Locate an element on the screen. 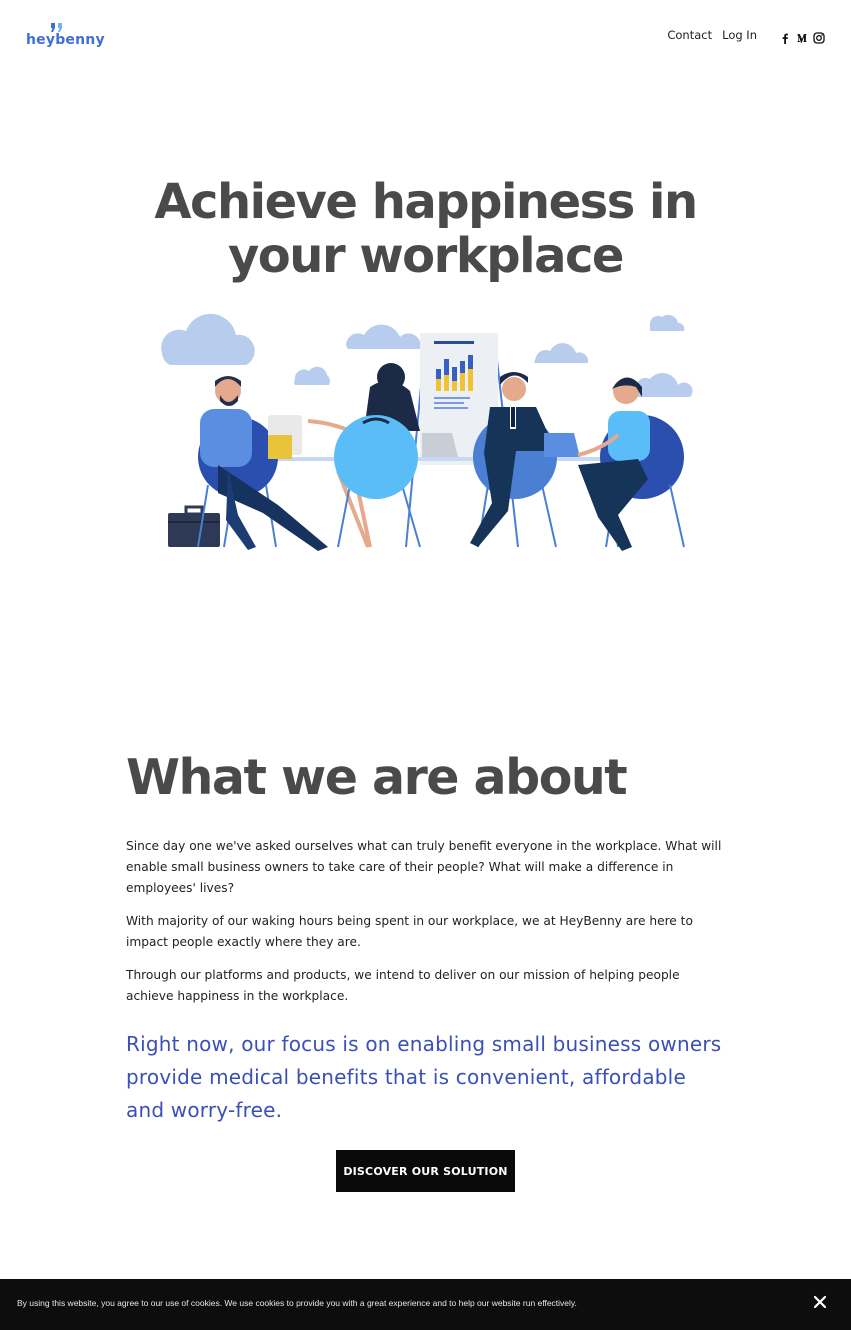 The image size is (851, 1330). social-links is located at coordinates (799, 36).